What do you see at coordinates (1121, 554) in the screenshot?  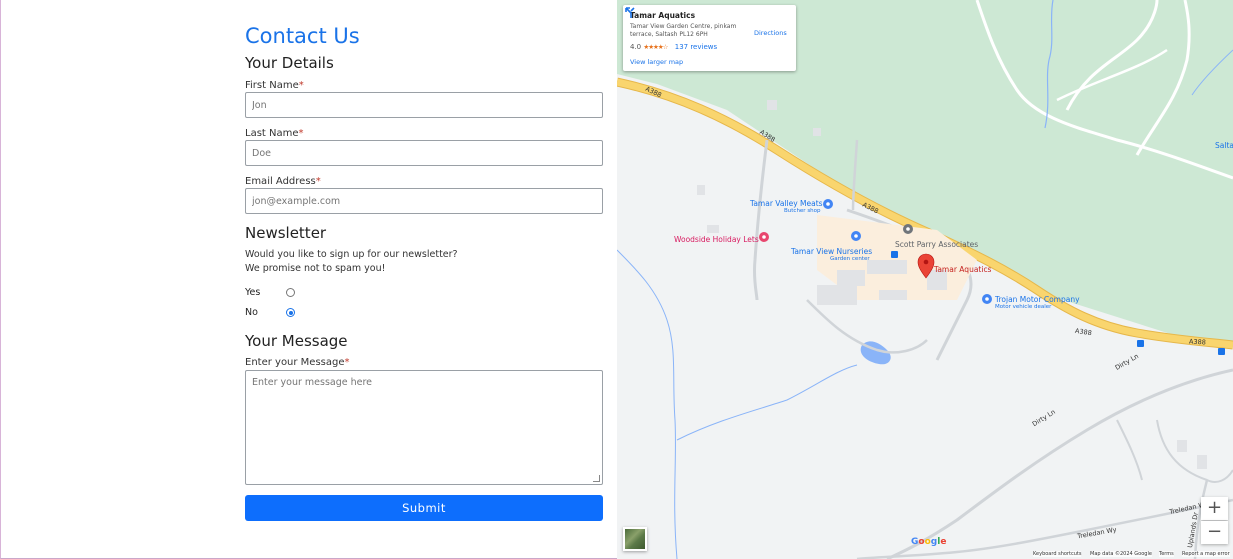 I see `map-data-text: Map data ©2024 Google` at bounding box center [1121, 554].